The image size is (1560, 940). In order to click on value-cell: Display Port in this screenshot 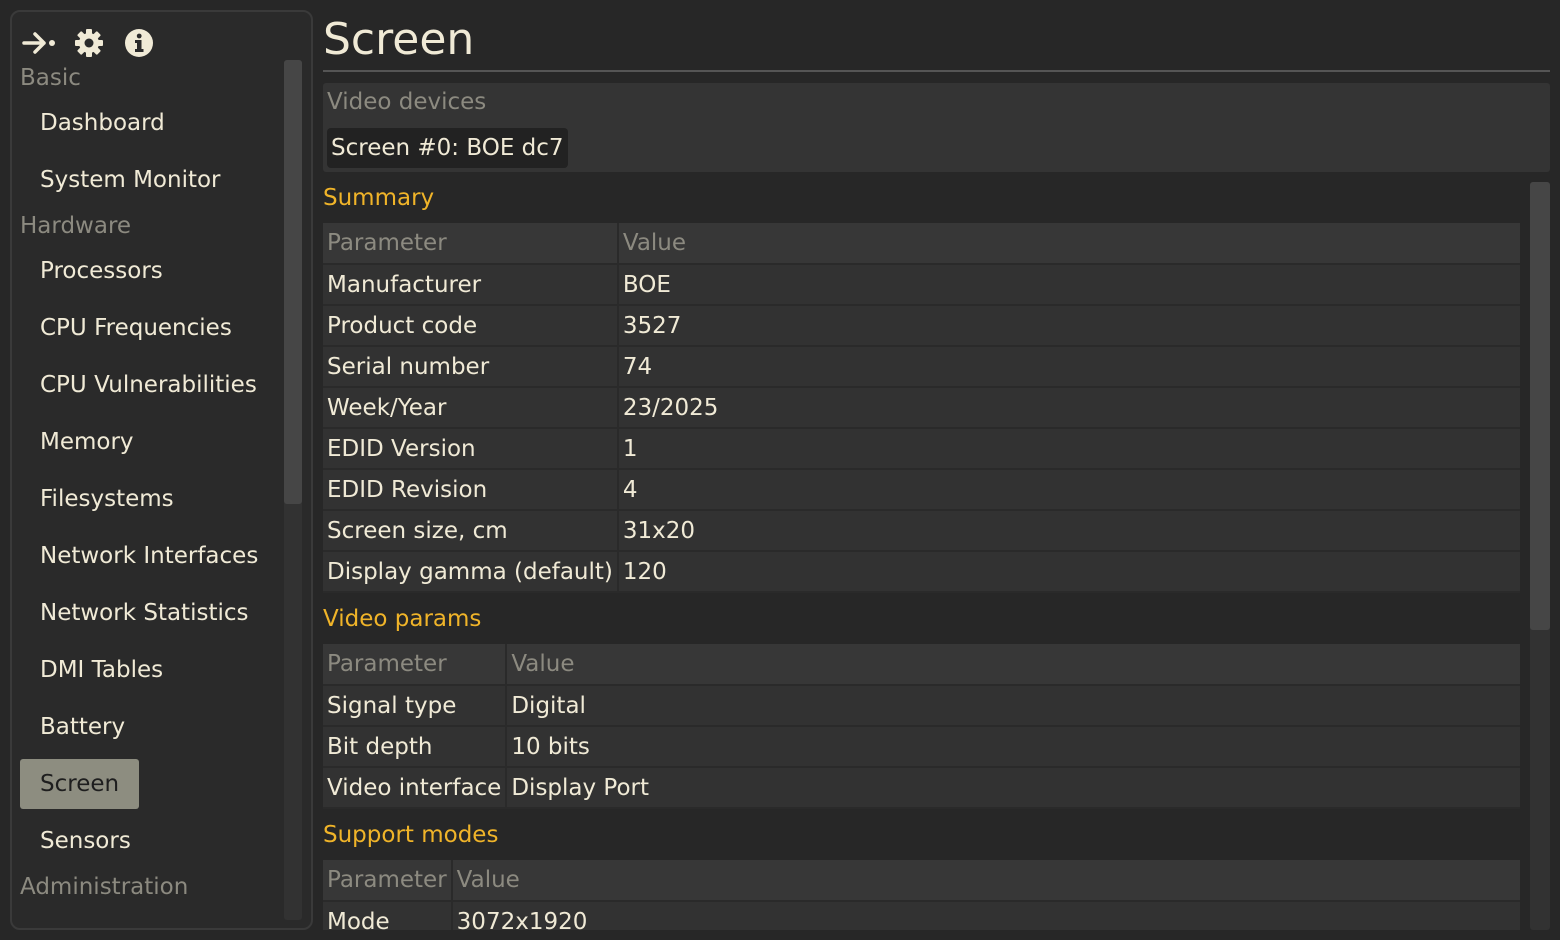, I will do `click(1013, 788)`.